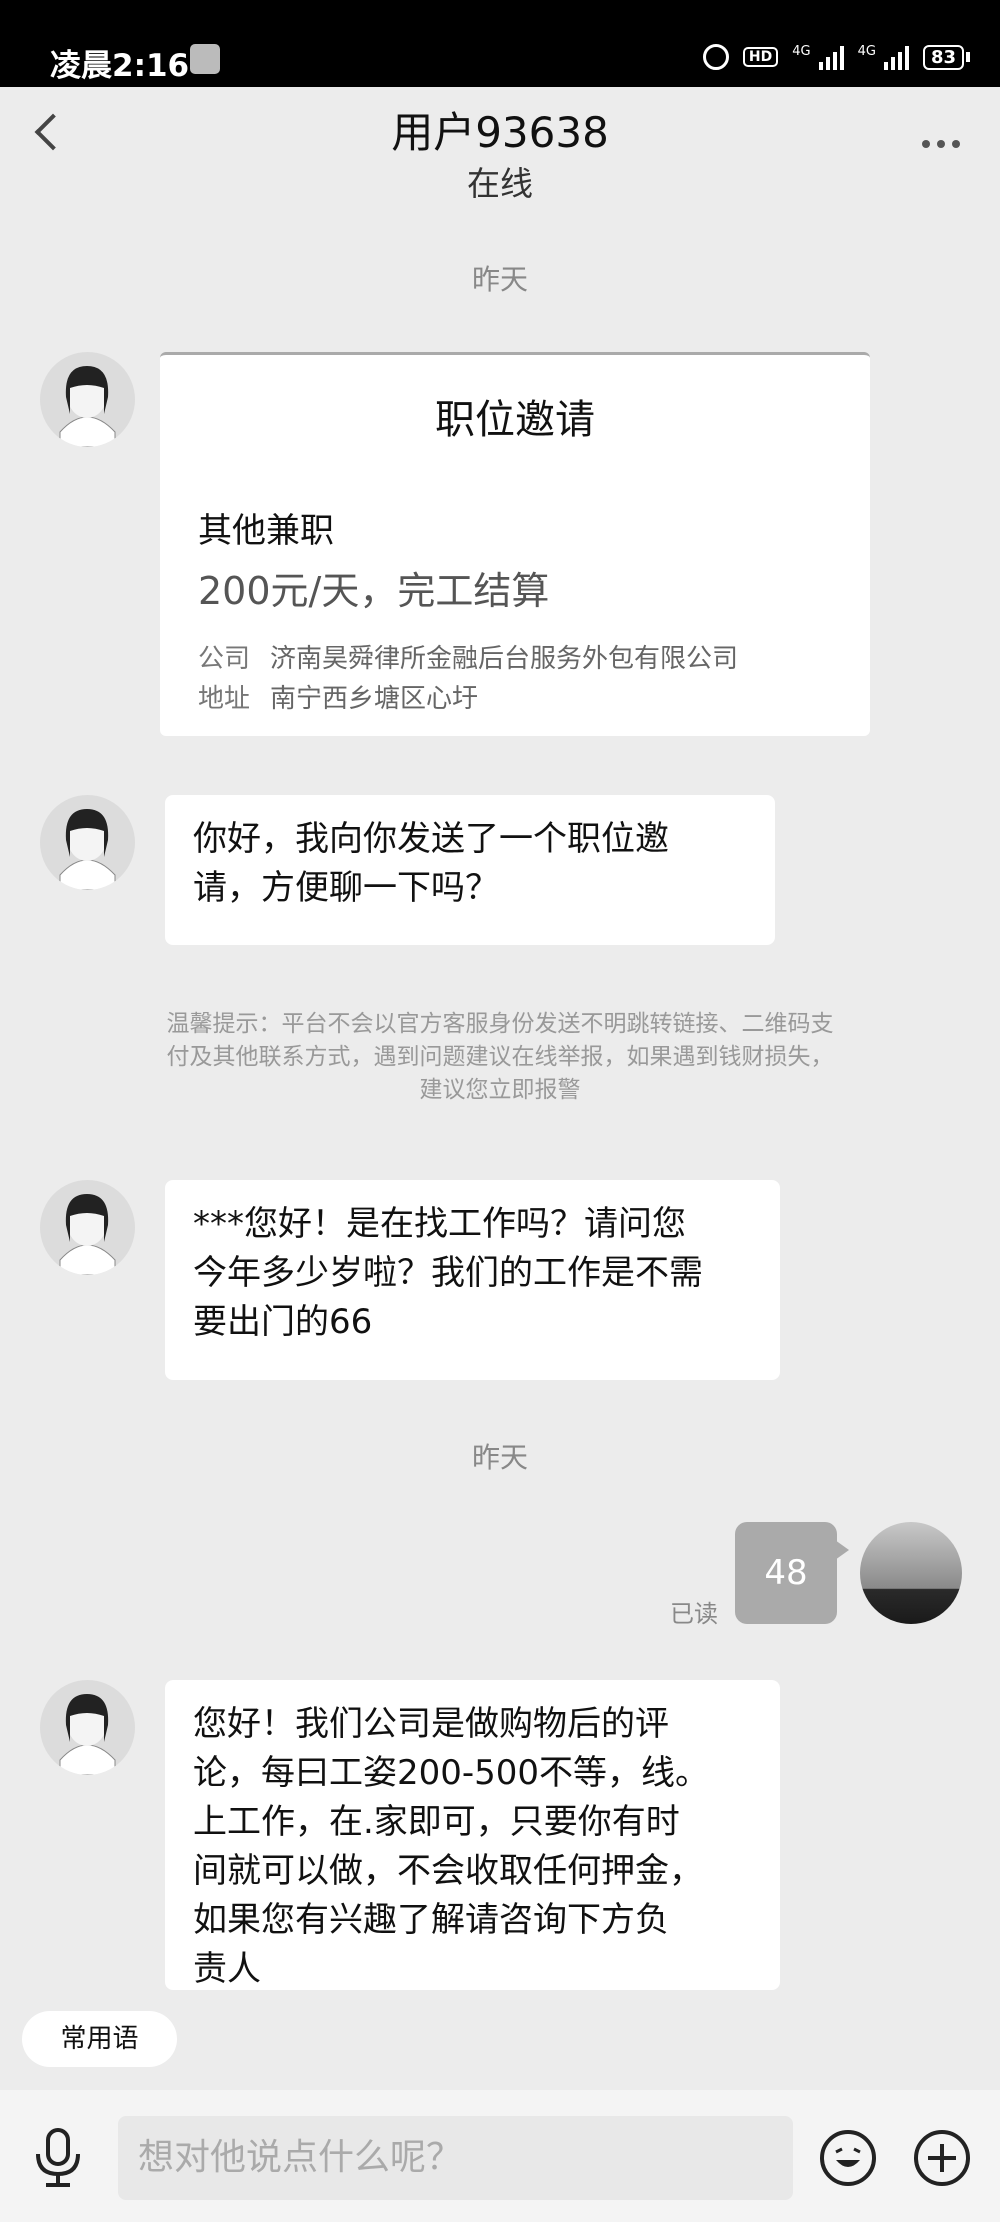 Image resolution: width=1000 pixels, height=2222 pixels. I want to click on message-line: 今年多少岁啦？我们的工作是不需, so click(448, 1273).